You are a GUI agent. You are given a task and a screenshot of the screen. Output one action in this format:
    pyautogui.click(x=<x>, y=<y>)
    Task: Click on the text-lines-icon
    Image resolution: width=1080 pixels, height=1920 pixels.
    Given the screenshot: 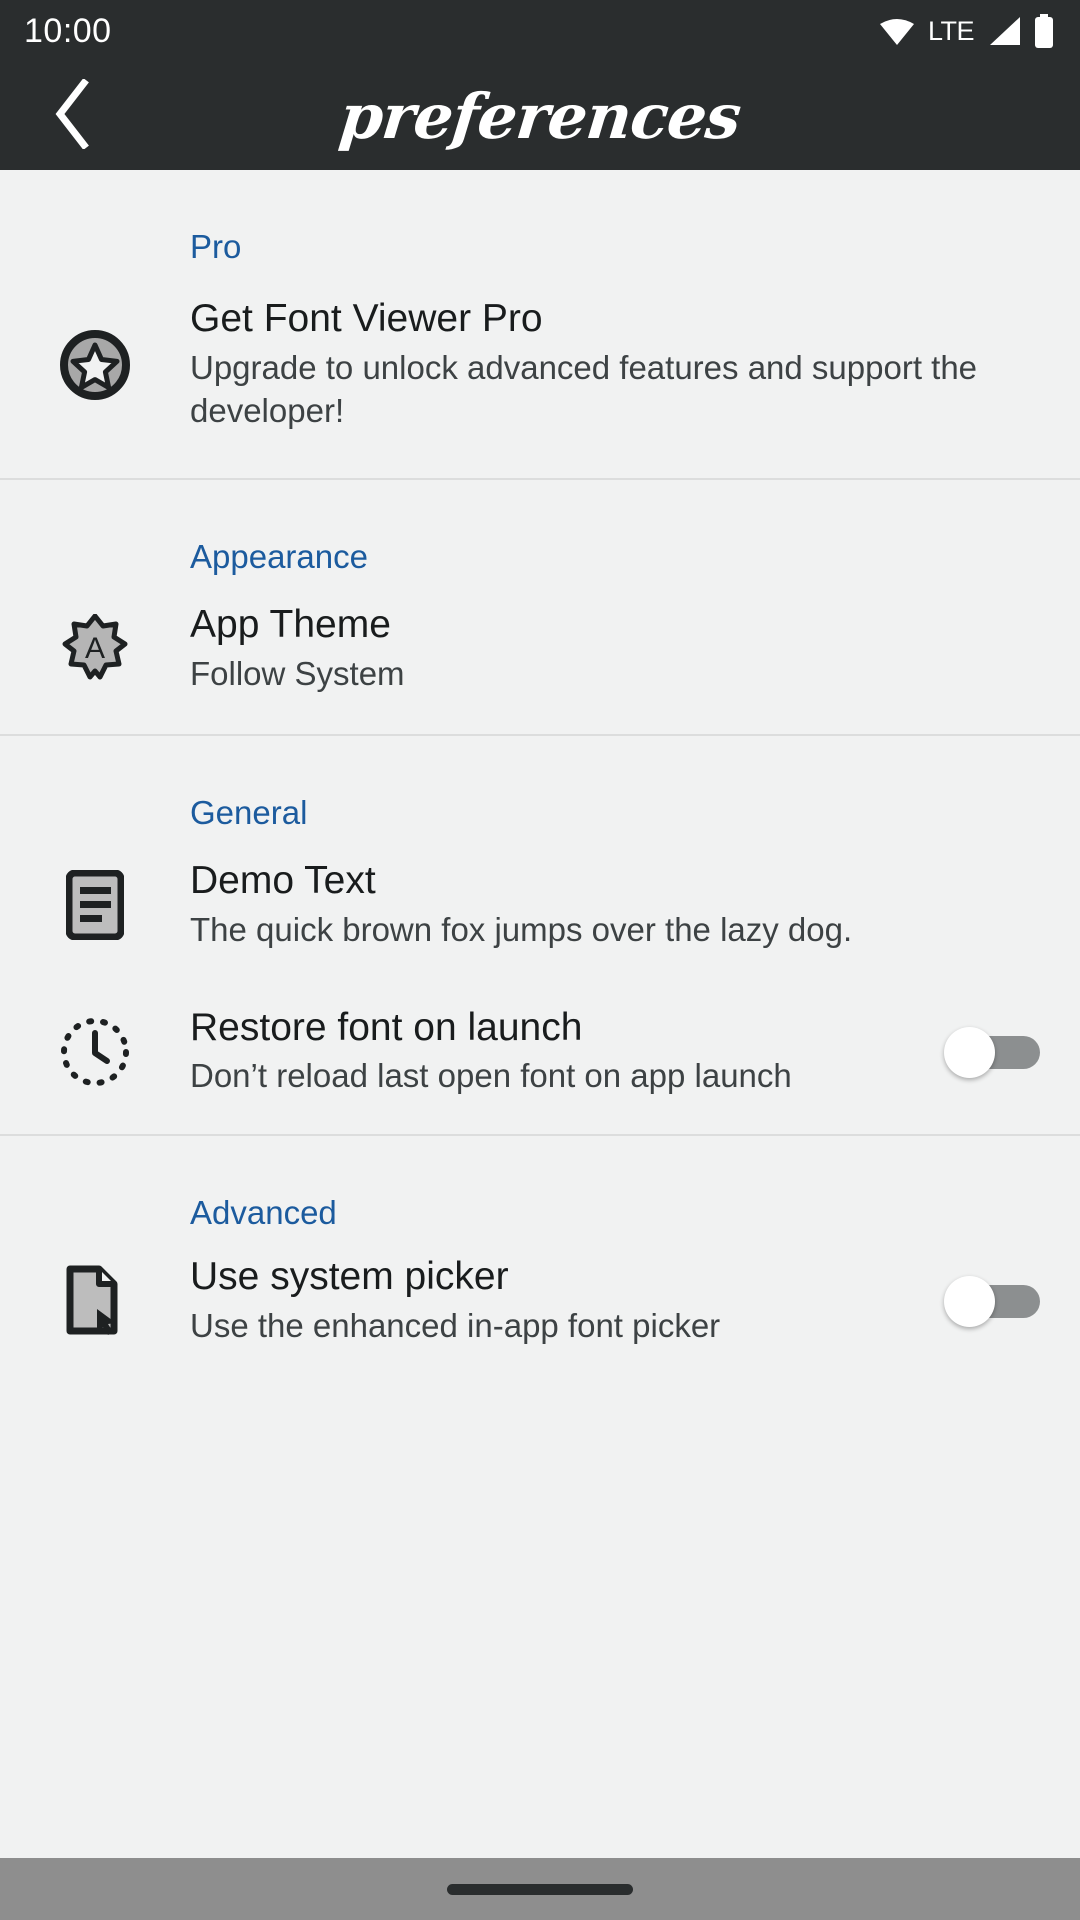 What is the action you would take?
    pyautogui.click(x=95, y=905)
    